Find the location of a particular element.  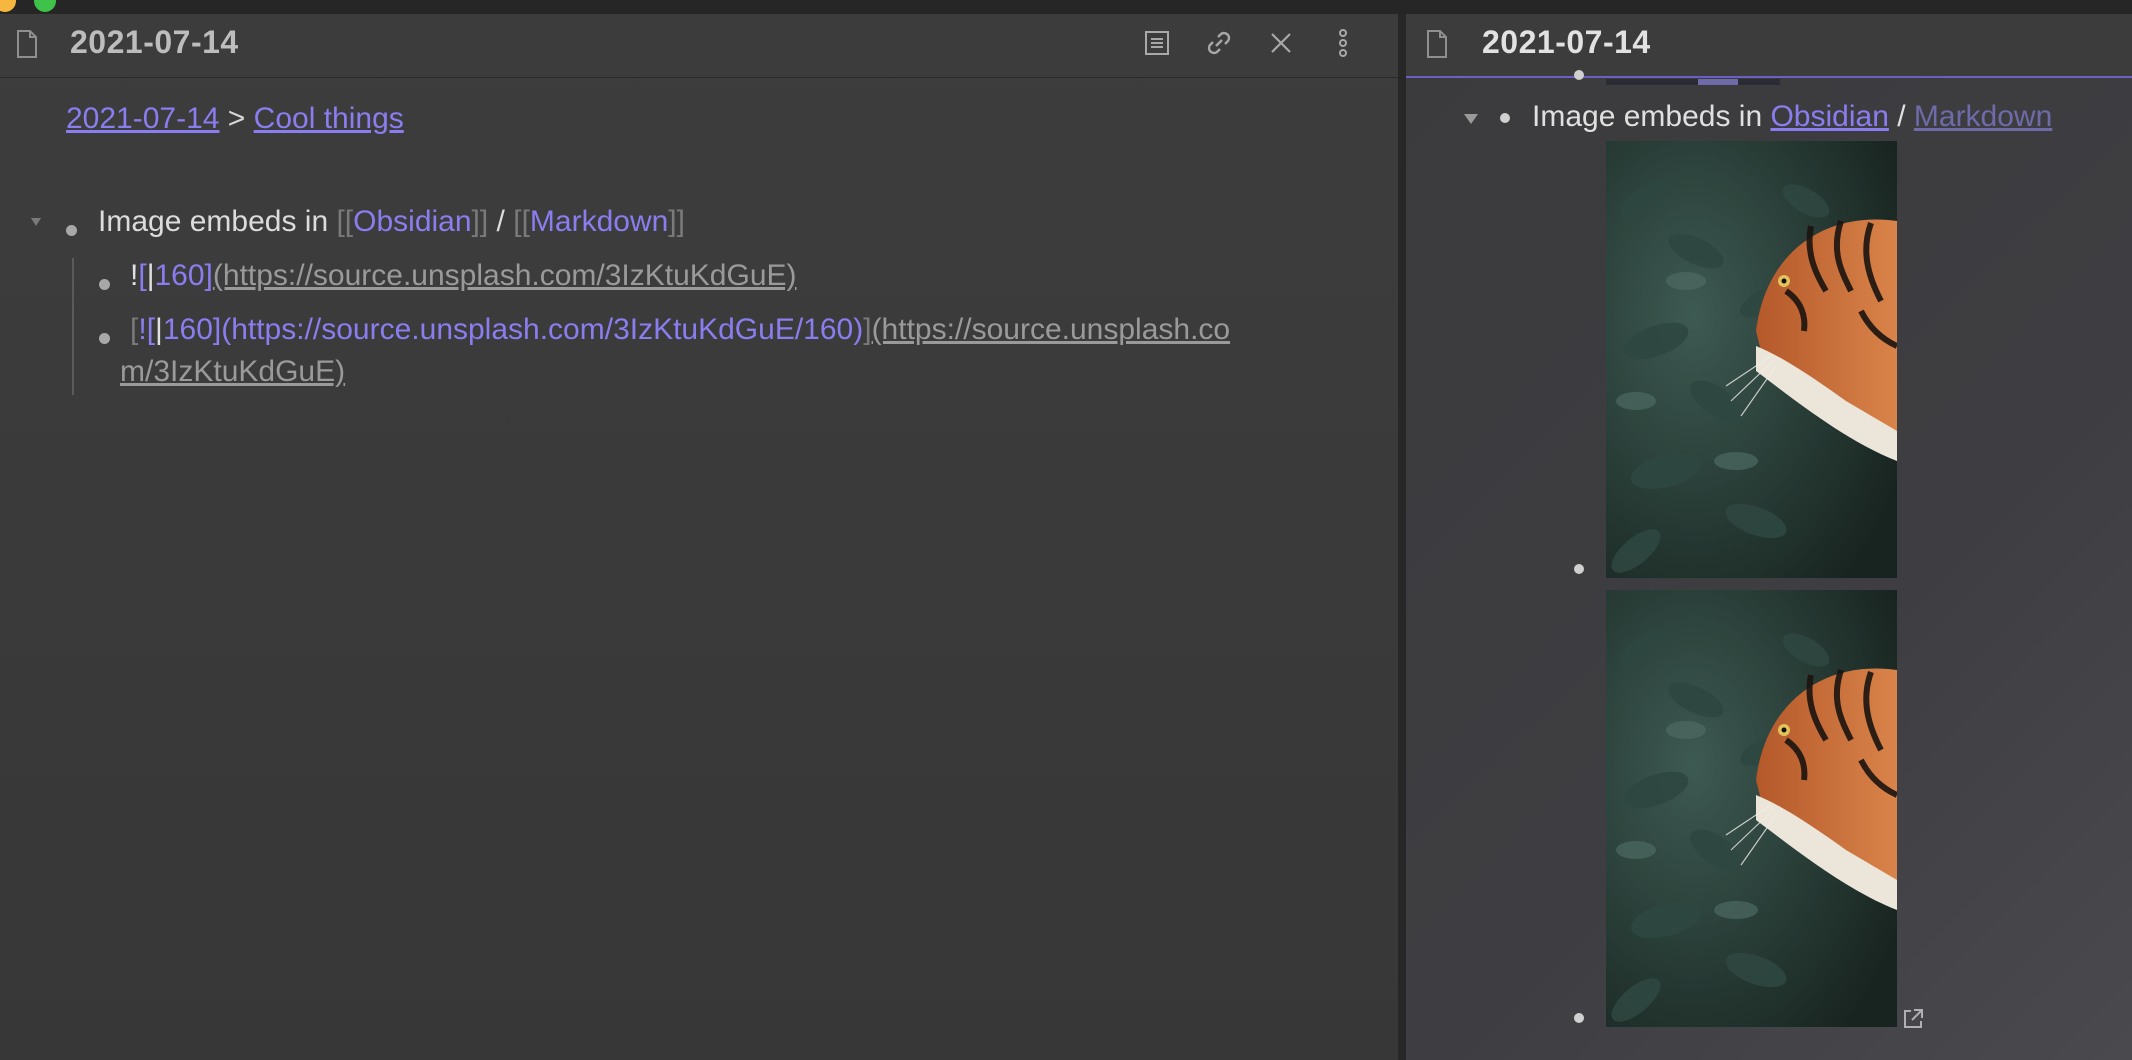

partial-embedded-image is located at coordinates (1693, 82).